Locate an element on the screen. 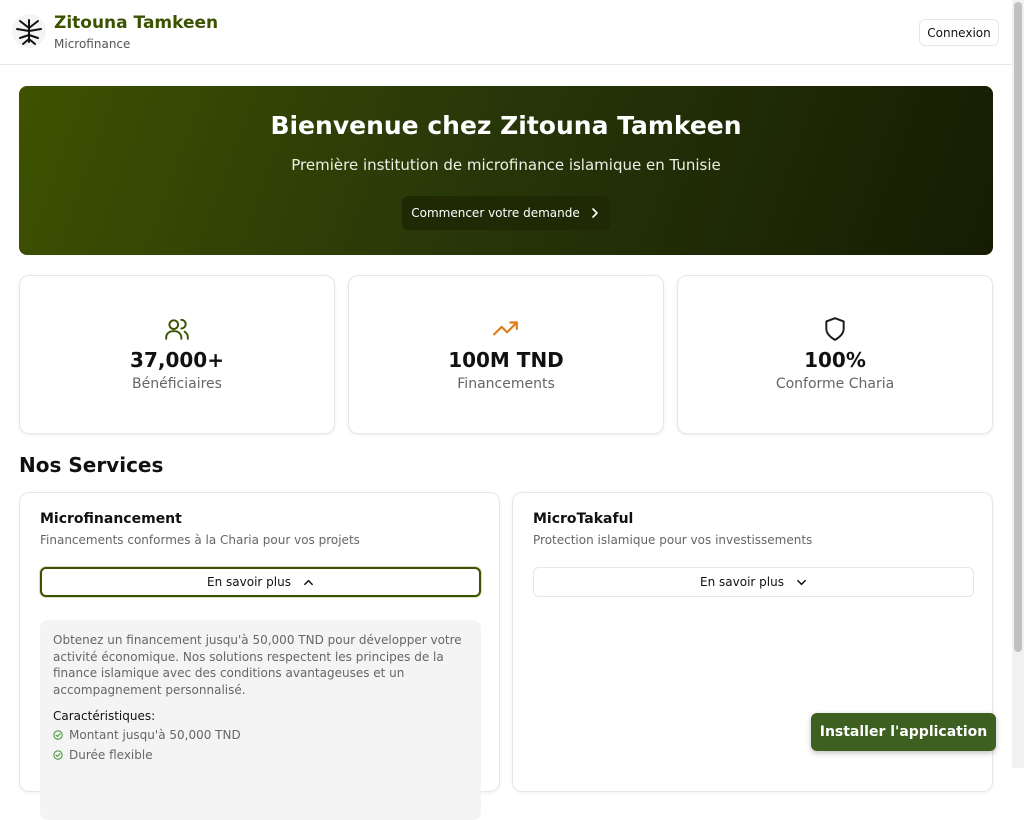 The width and height of the screenshot is (1024, 820). brand-name: Zitouna Tamkeen is located at coordinates (136, 23).